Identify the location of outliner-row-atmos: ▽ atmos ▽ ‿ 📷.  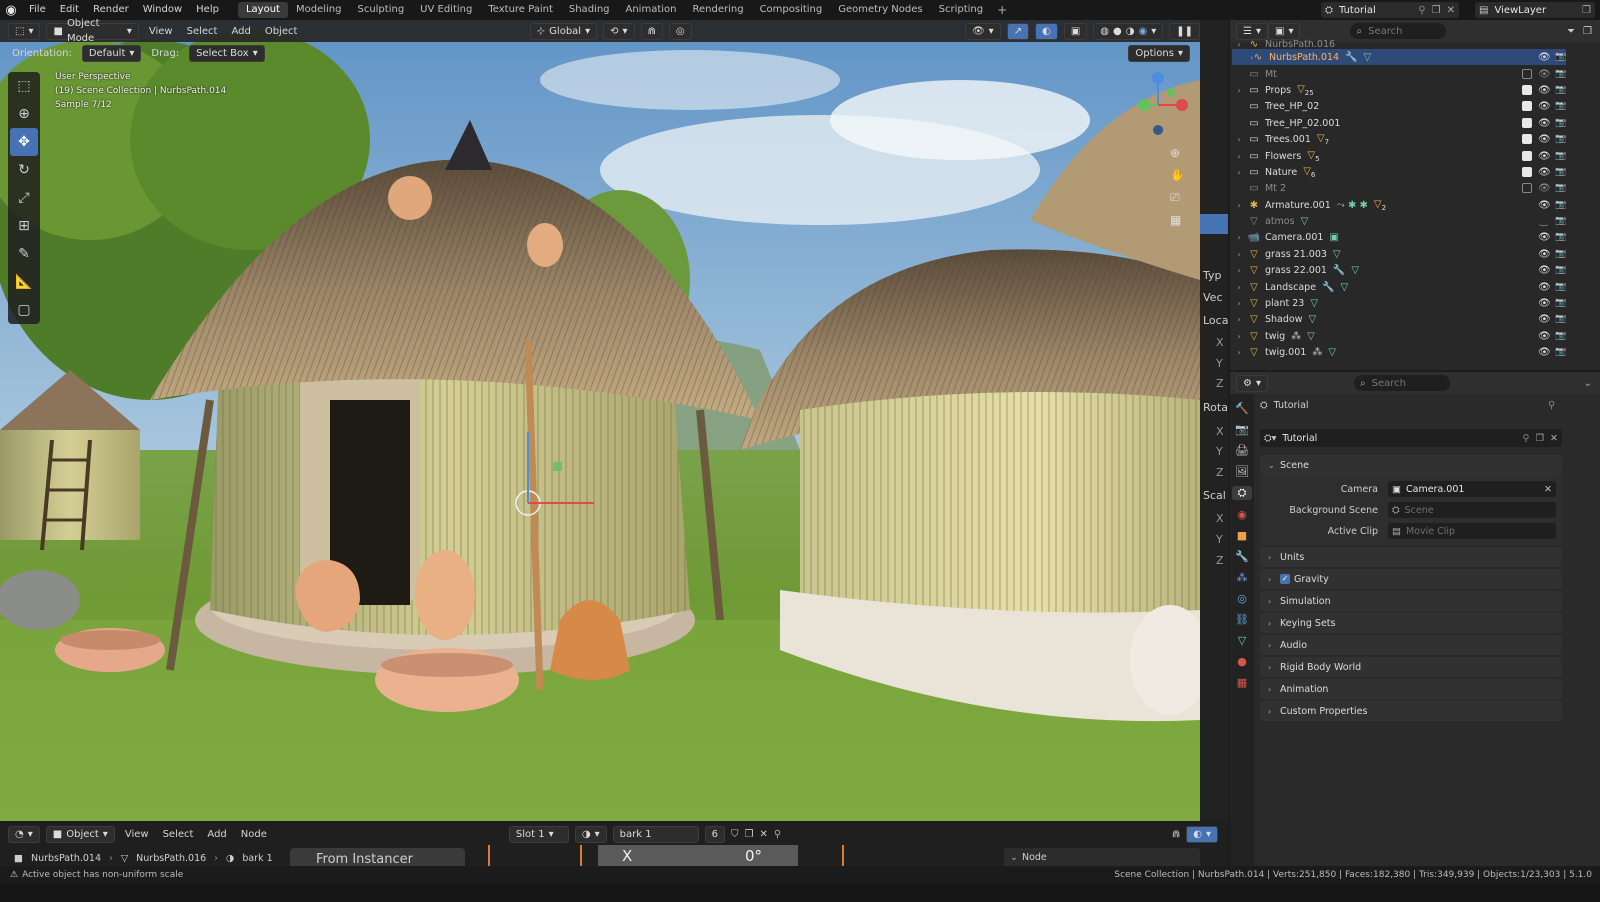
(1399, 221).